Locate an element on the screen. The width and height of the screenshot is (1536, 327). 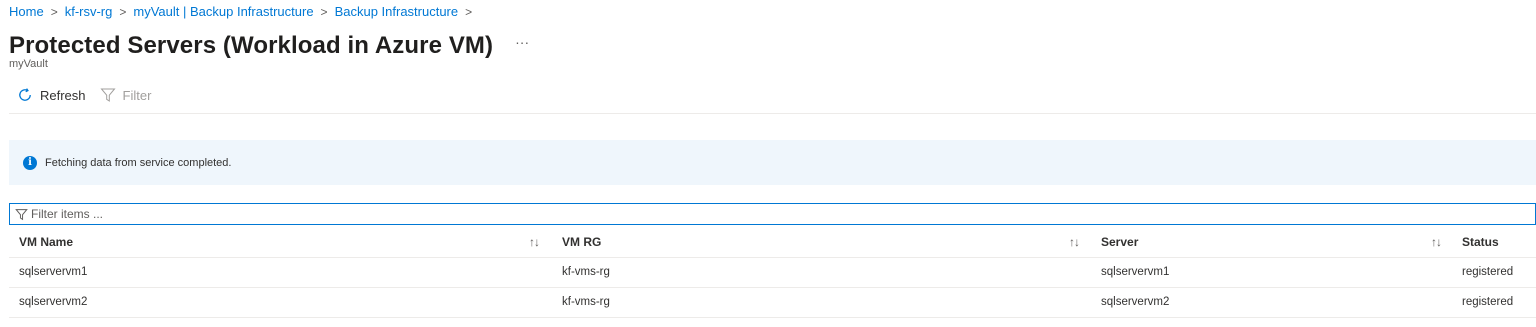
more-options-icon: ··· is located at coordinates (522, 42).